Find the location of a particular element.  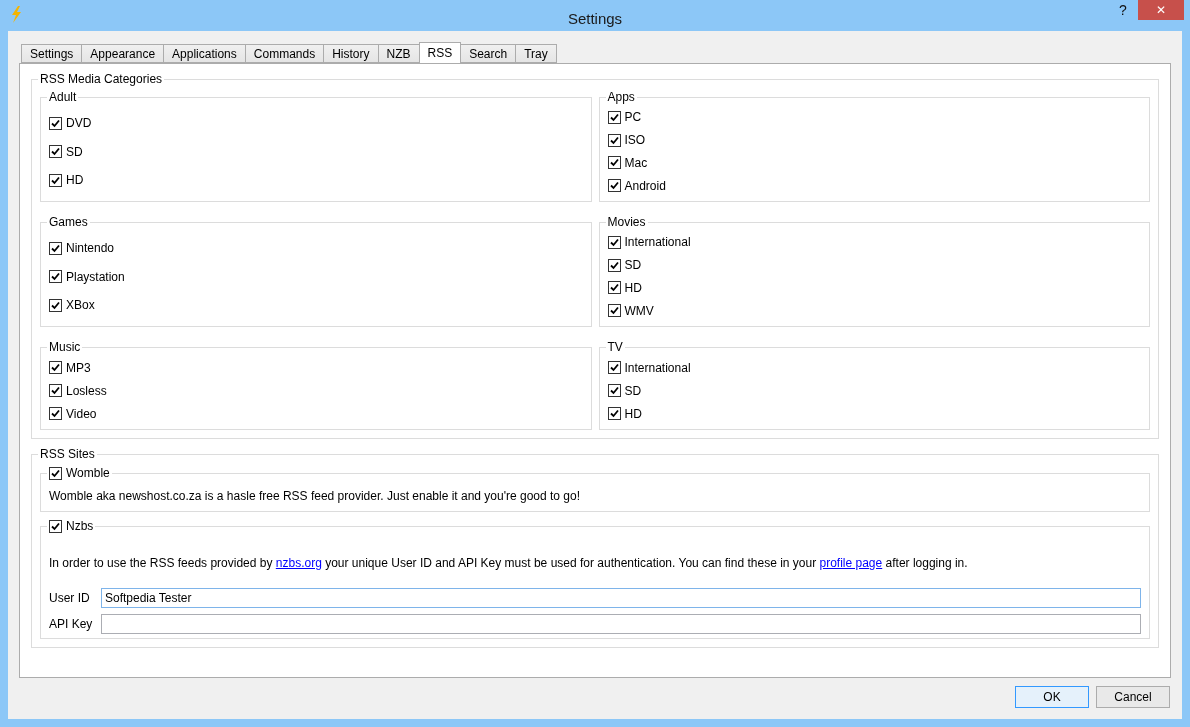

group-title: RSS Sites is located at coordinates (67, 454).